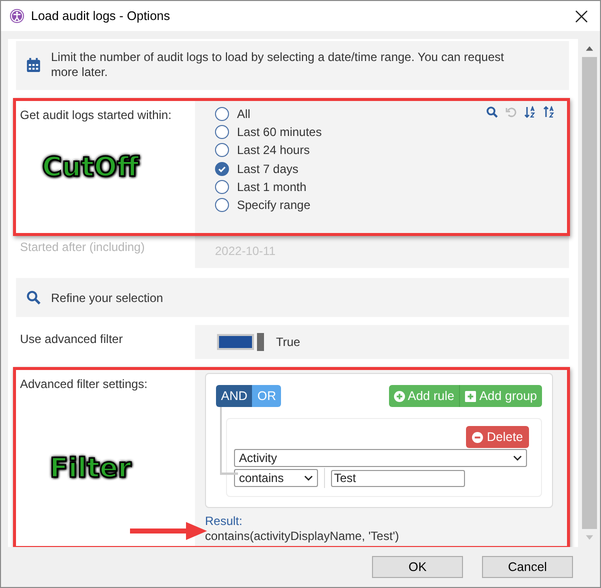 Image resolution: width=601 pixels, height=588 pixels. What do you see at coordinates (530, 112) in the screenshot?
I see `sort-ascending-icon` at bounding box center [530, 112].